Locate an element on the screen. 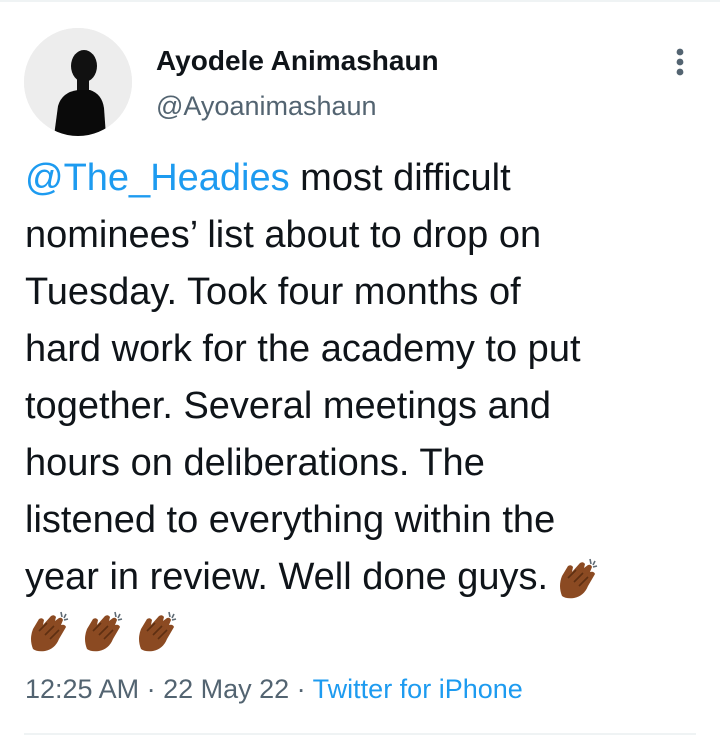 The width and height of the screenshot is (720, 739). tweet-time: 12:25 AM is located at coordinates (82, 689).